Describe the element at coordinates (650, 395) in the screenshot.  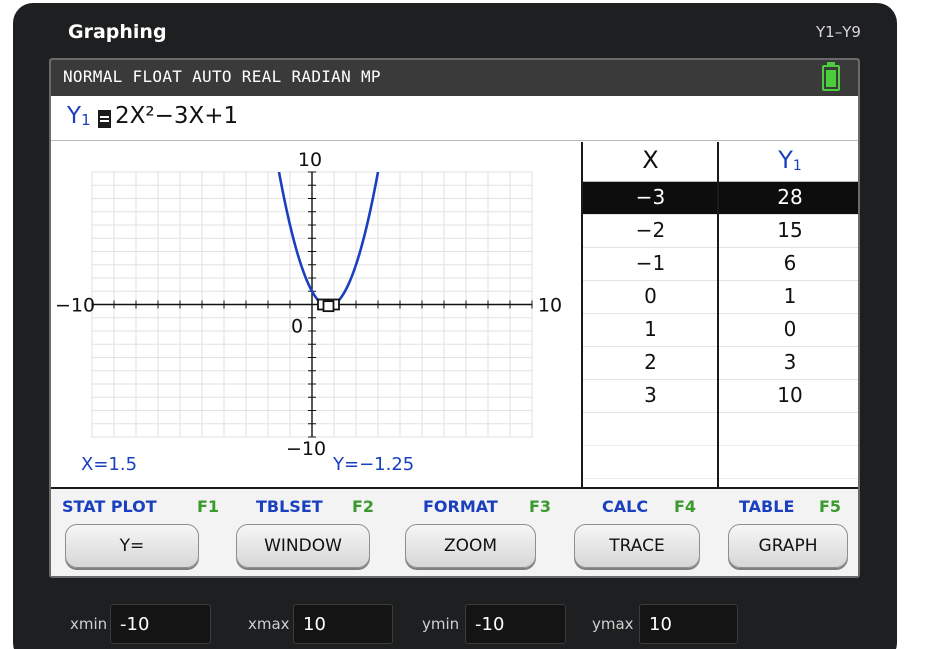
I see `table-cell-x: 3` at that location.